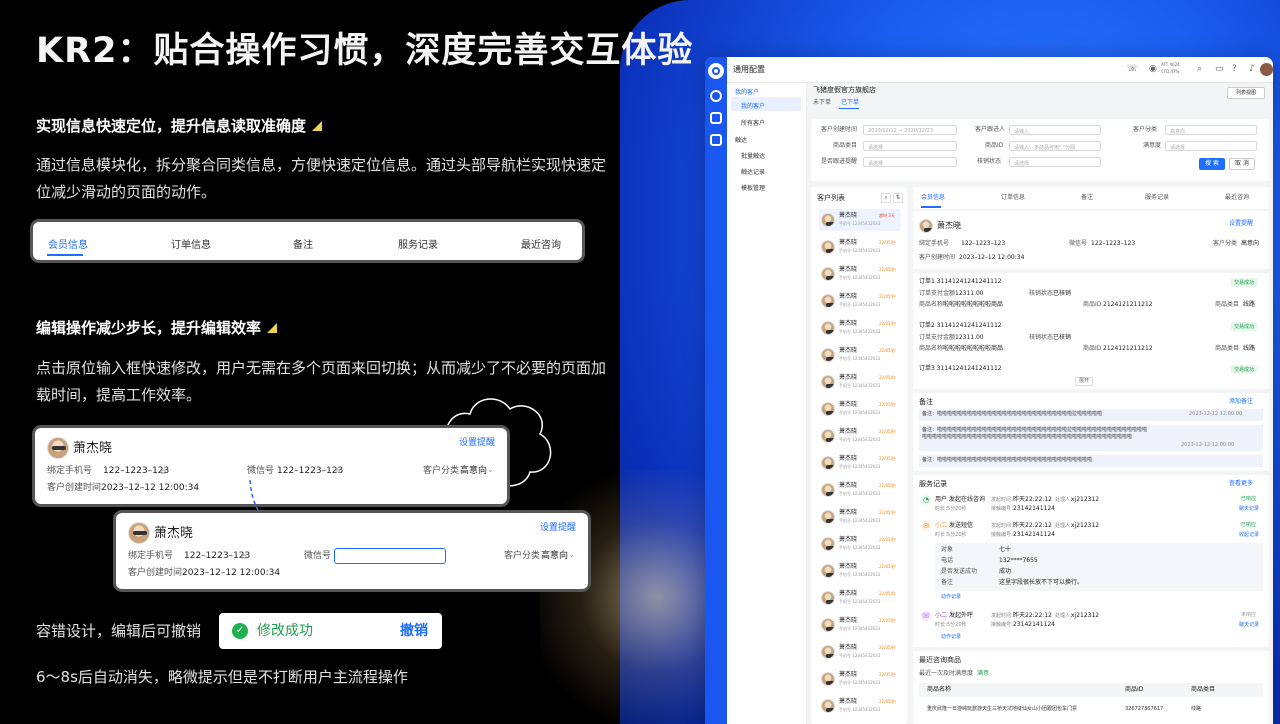 Image resolution: width=1280 pixels, height=724 pixels. Describe the element at coordinates (716, 71) in the screenshot. I see `gear-icon` at that location.